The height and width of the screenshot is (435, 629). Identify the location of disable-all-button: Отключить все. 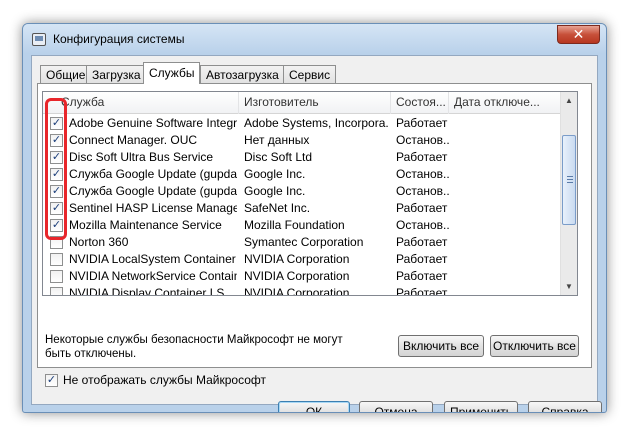
(534, 346).